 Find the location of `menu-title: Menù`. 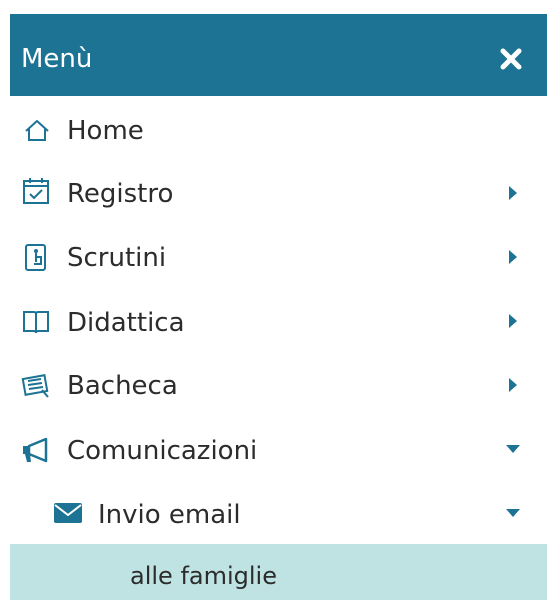

menu-title: Menù is located at coordinates (57, 59).